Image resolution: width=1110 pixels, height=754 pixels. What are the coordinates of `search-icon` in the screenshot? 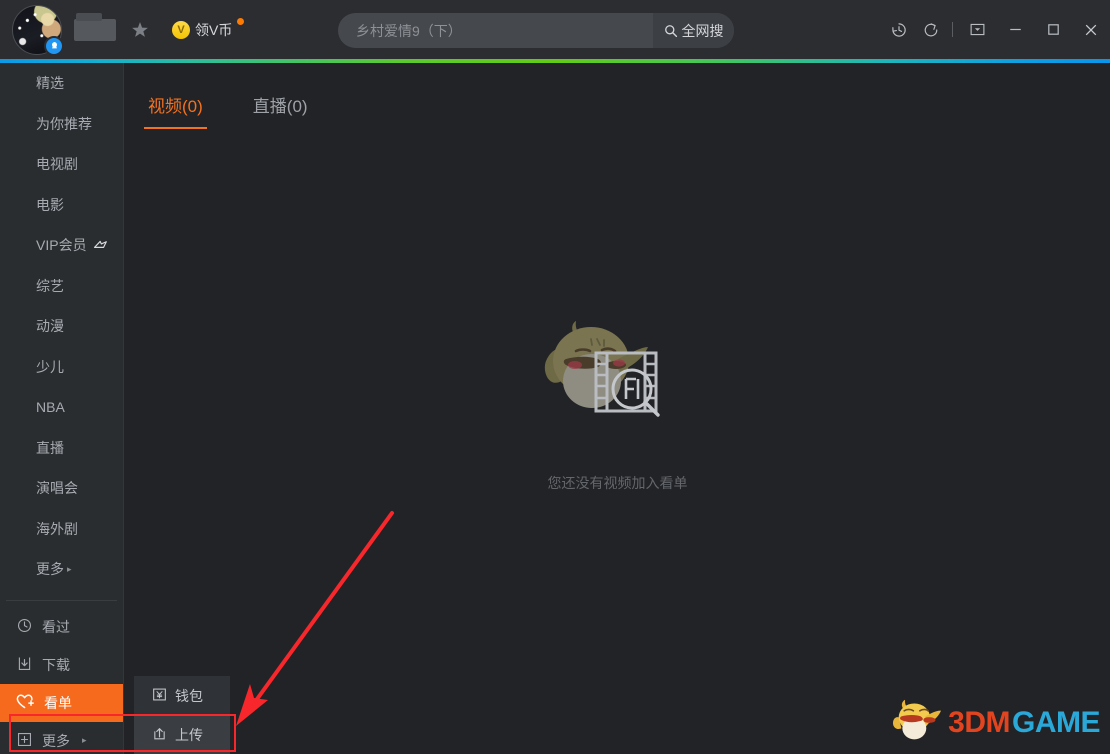 It's located at (670, 30).